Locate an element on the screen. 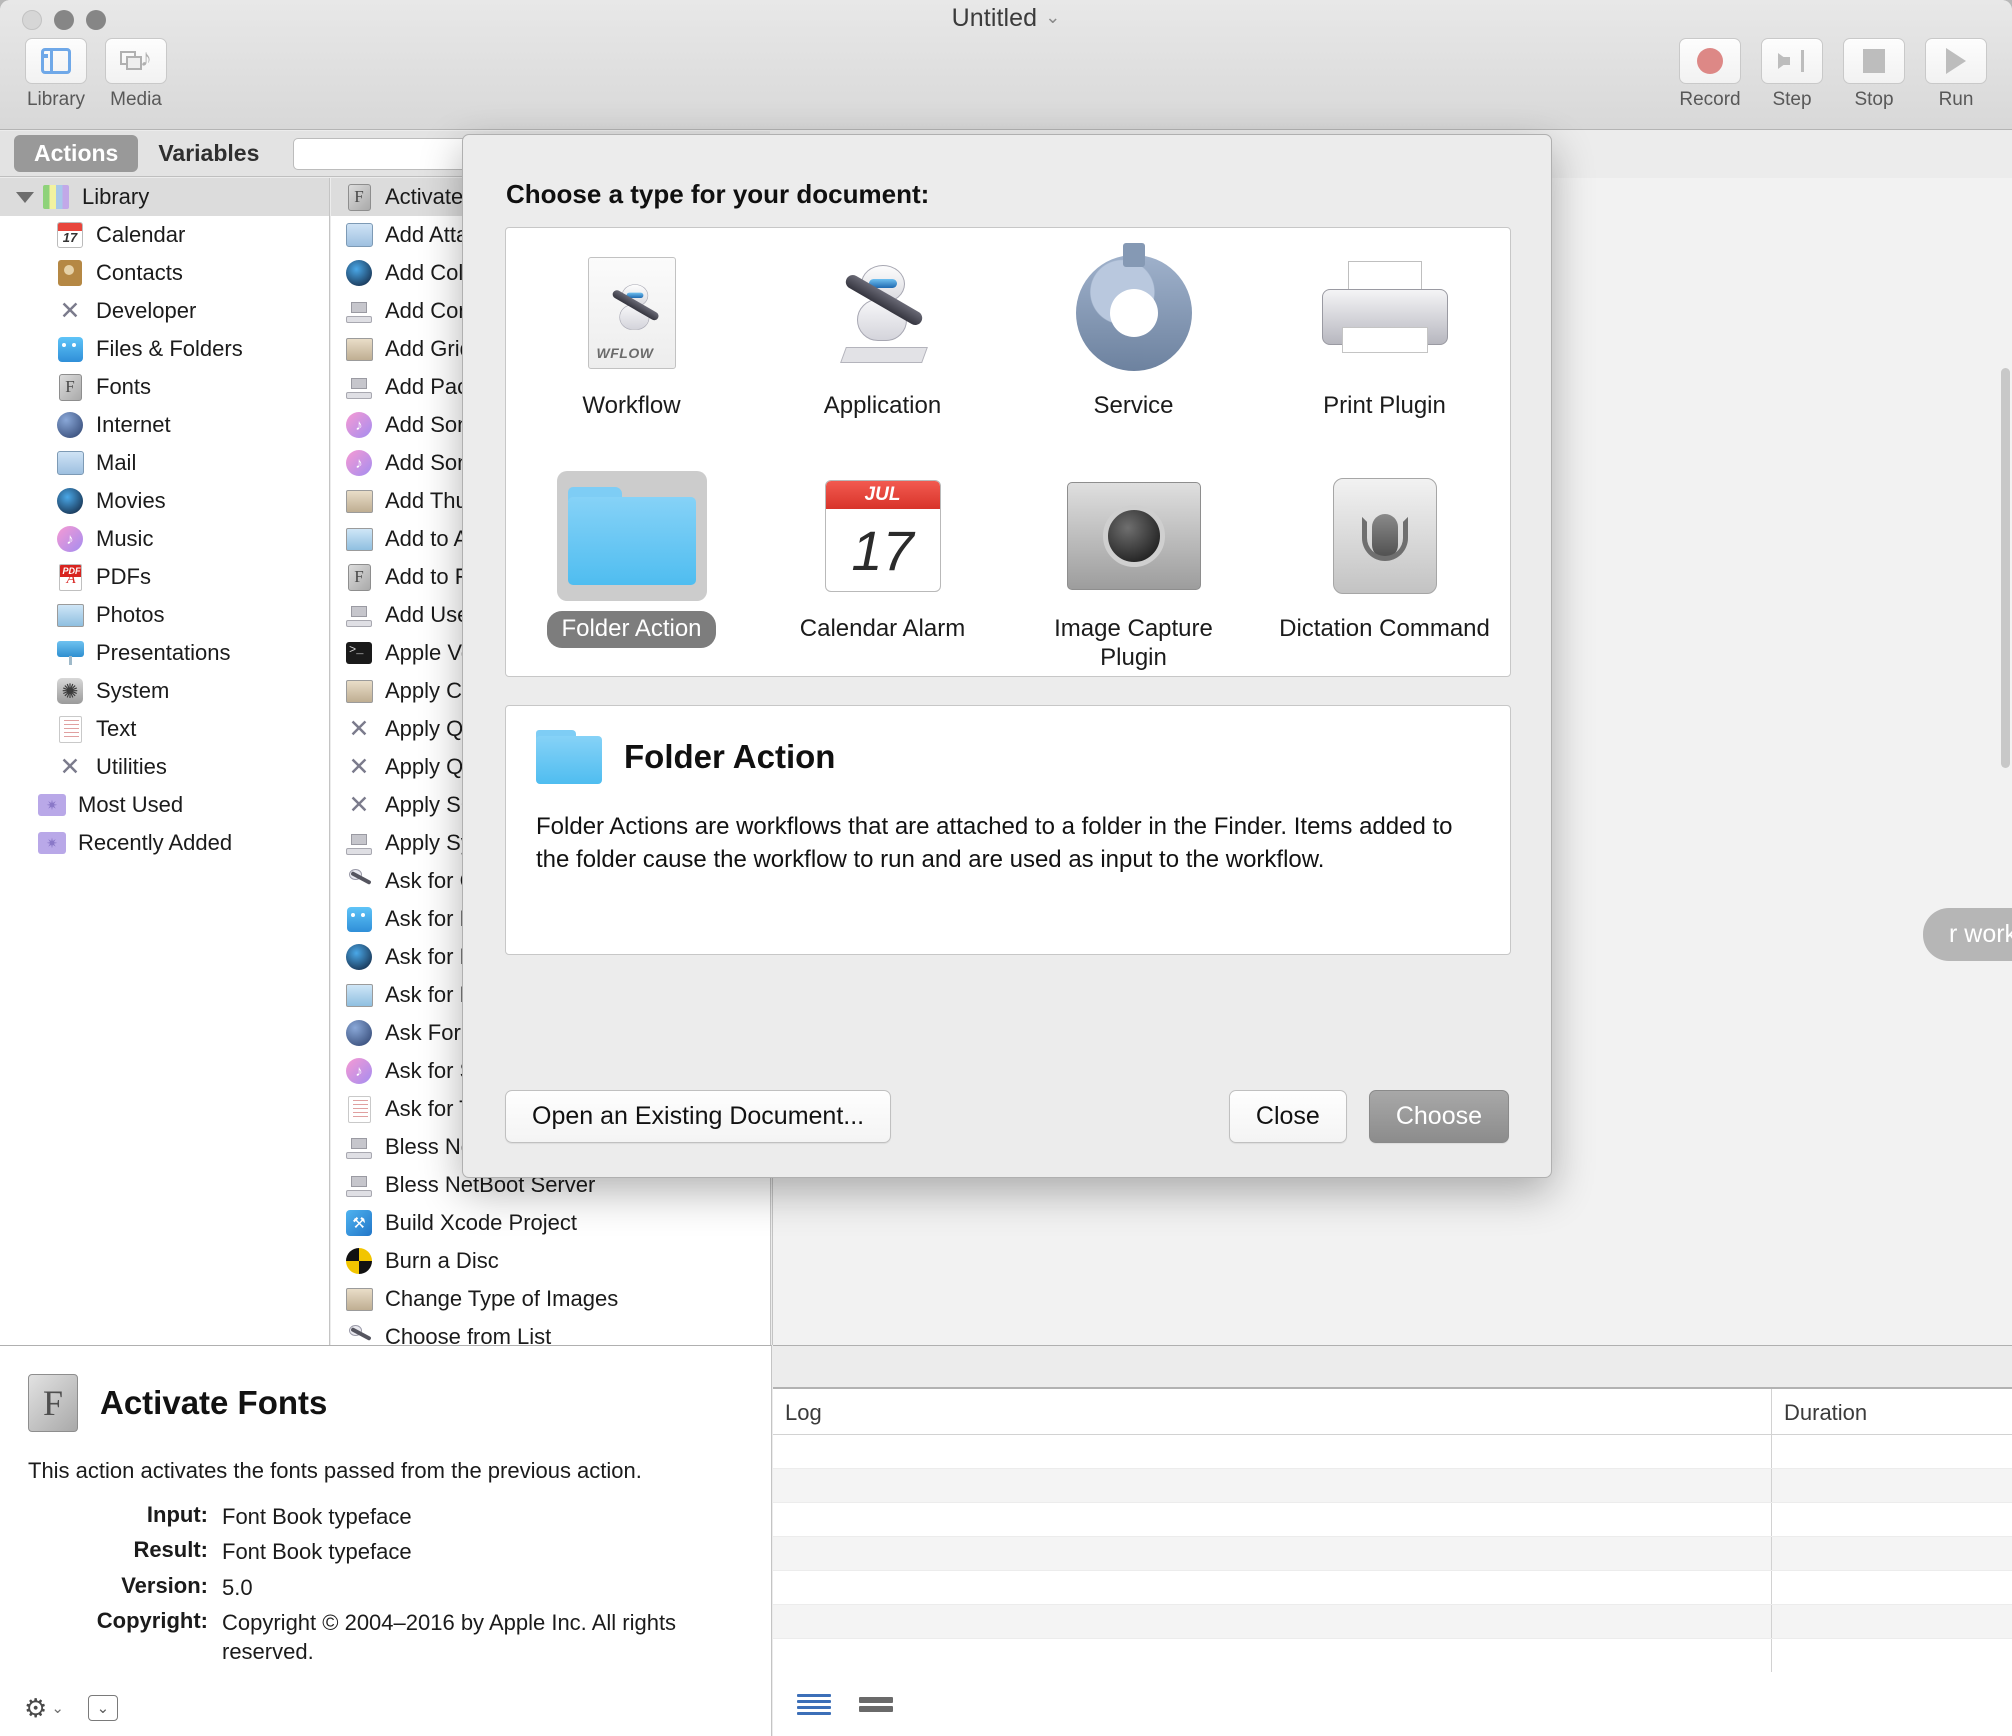  doctype-image-capture-plugin: Image Capture Plugin is located at coordinates (1133, 563).